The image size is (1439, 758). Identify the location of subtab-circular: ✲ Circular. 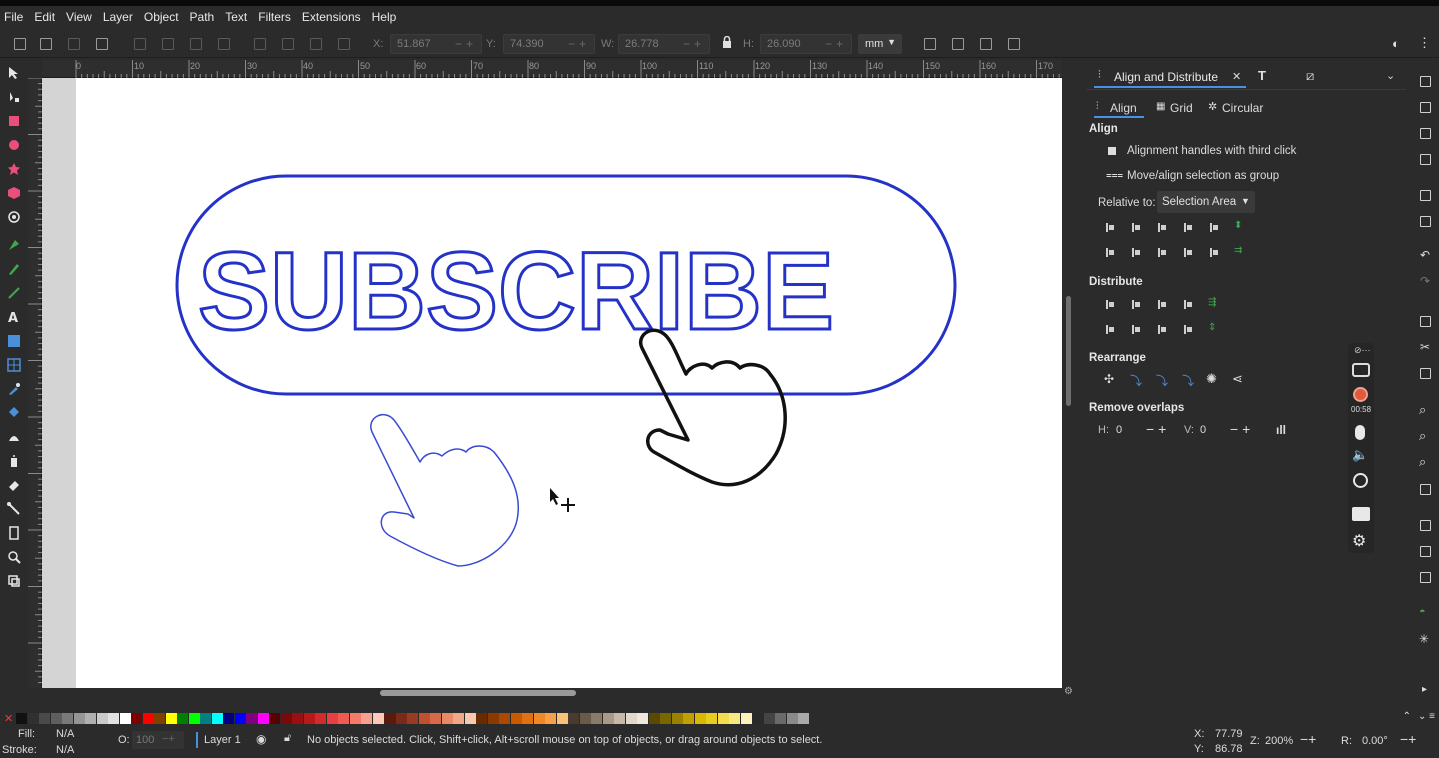
(1236, 108).